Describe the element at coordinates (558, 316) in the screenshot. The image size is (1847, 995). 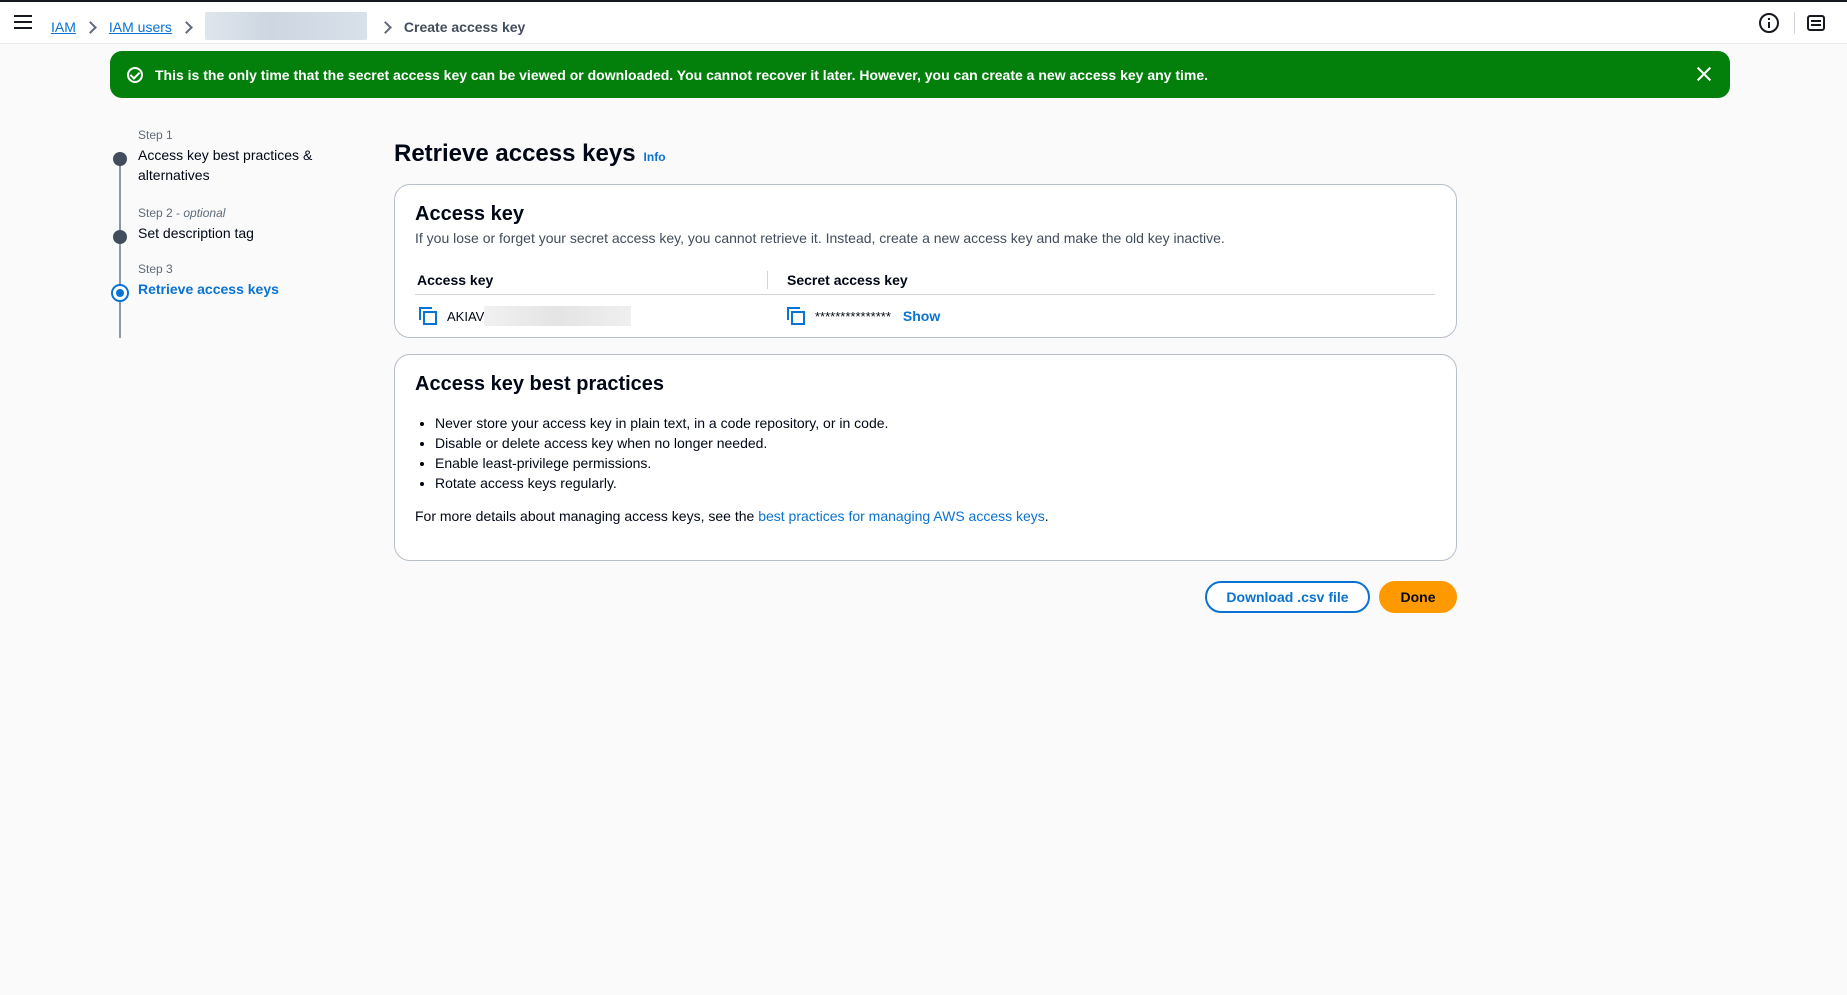
I see `access-key-redacted` at that location.